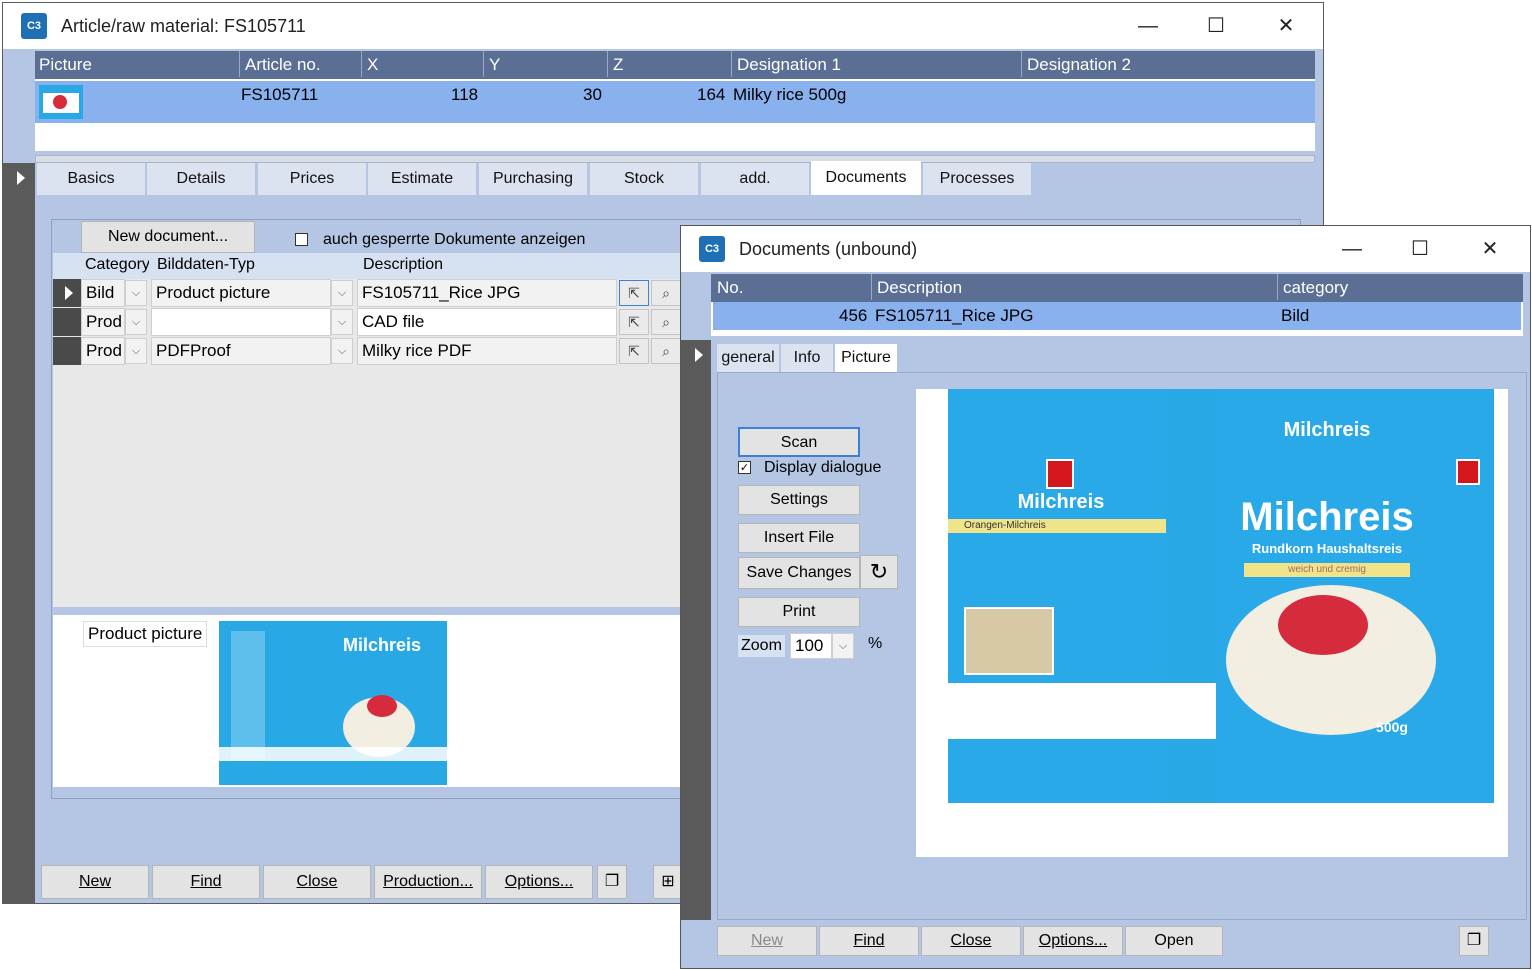 Image resolution: width=1532 pixels, height=970 pixels. Describe the element at coordinates (487, 293) in the screenshot. I see `description-field: FS105711_Rice JPG` at that location.